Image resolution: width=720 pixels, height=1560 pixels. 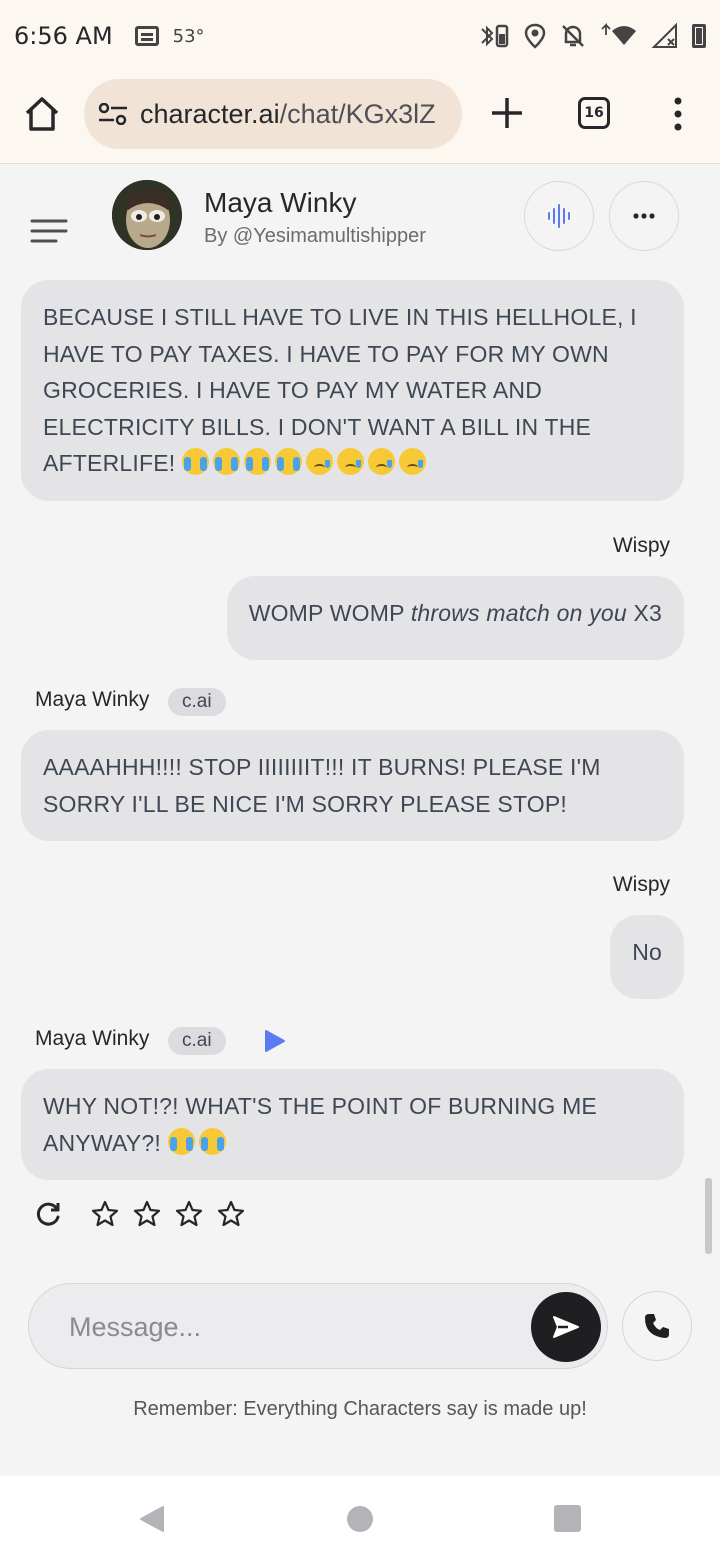 What do you see at coordinates (647, 952) in the screenshot?
I see `message-text: No` at bounding box center [647, 952].